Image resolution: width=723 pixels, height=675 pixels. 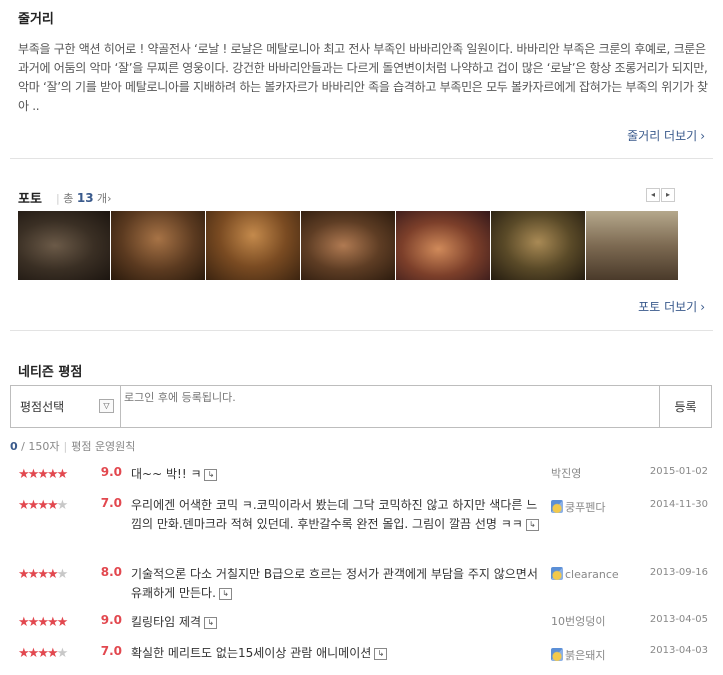 What do you see at coordinates (50, 372) in the screenshot?
I see `review-section-title: 네티즌 평점` at bounding box center [50, 372].